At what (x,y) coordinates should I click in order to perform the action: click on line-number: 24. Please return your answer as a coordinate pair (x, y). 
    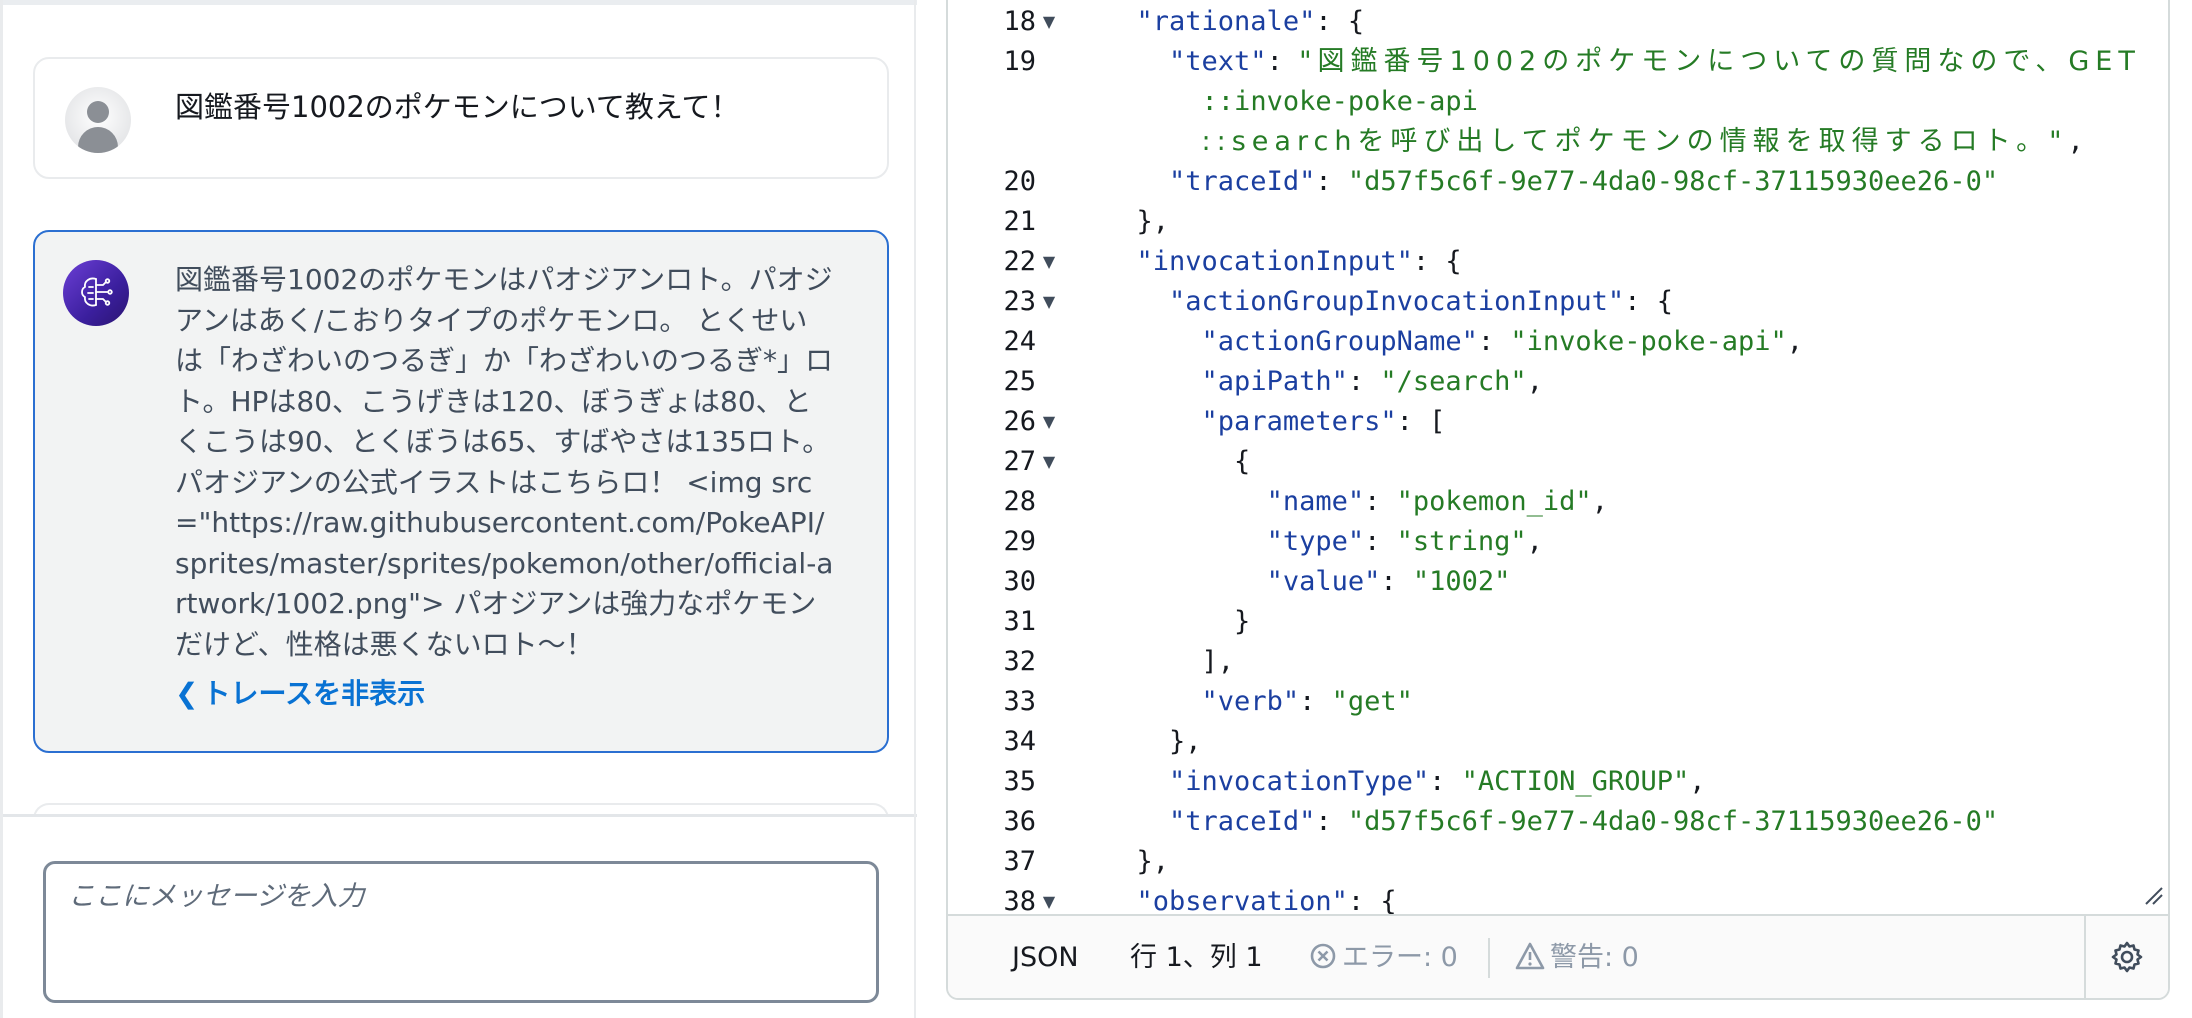
    Looking at the image, I should click on (1019, 341).